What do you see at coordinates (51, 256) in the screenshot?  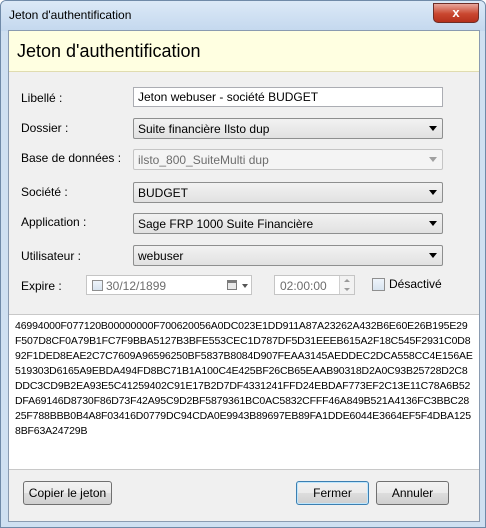 I see `utilisateur-label: Utilisateur :` at bounding box center [51, 256].